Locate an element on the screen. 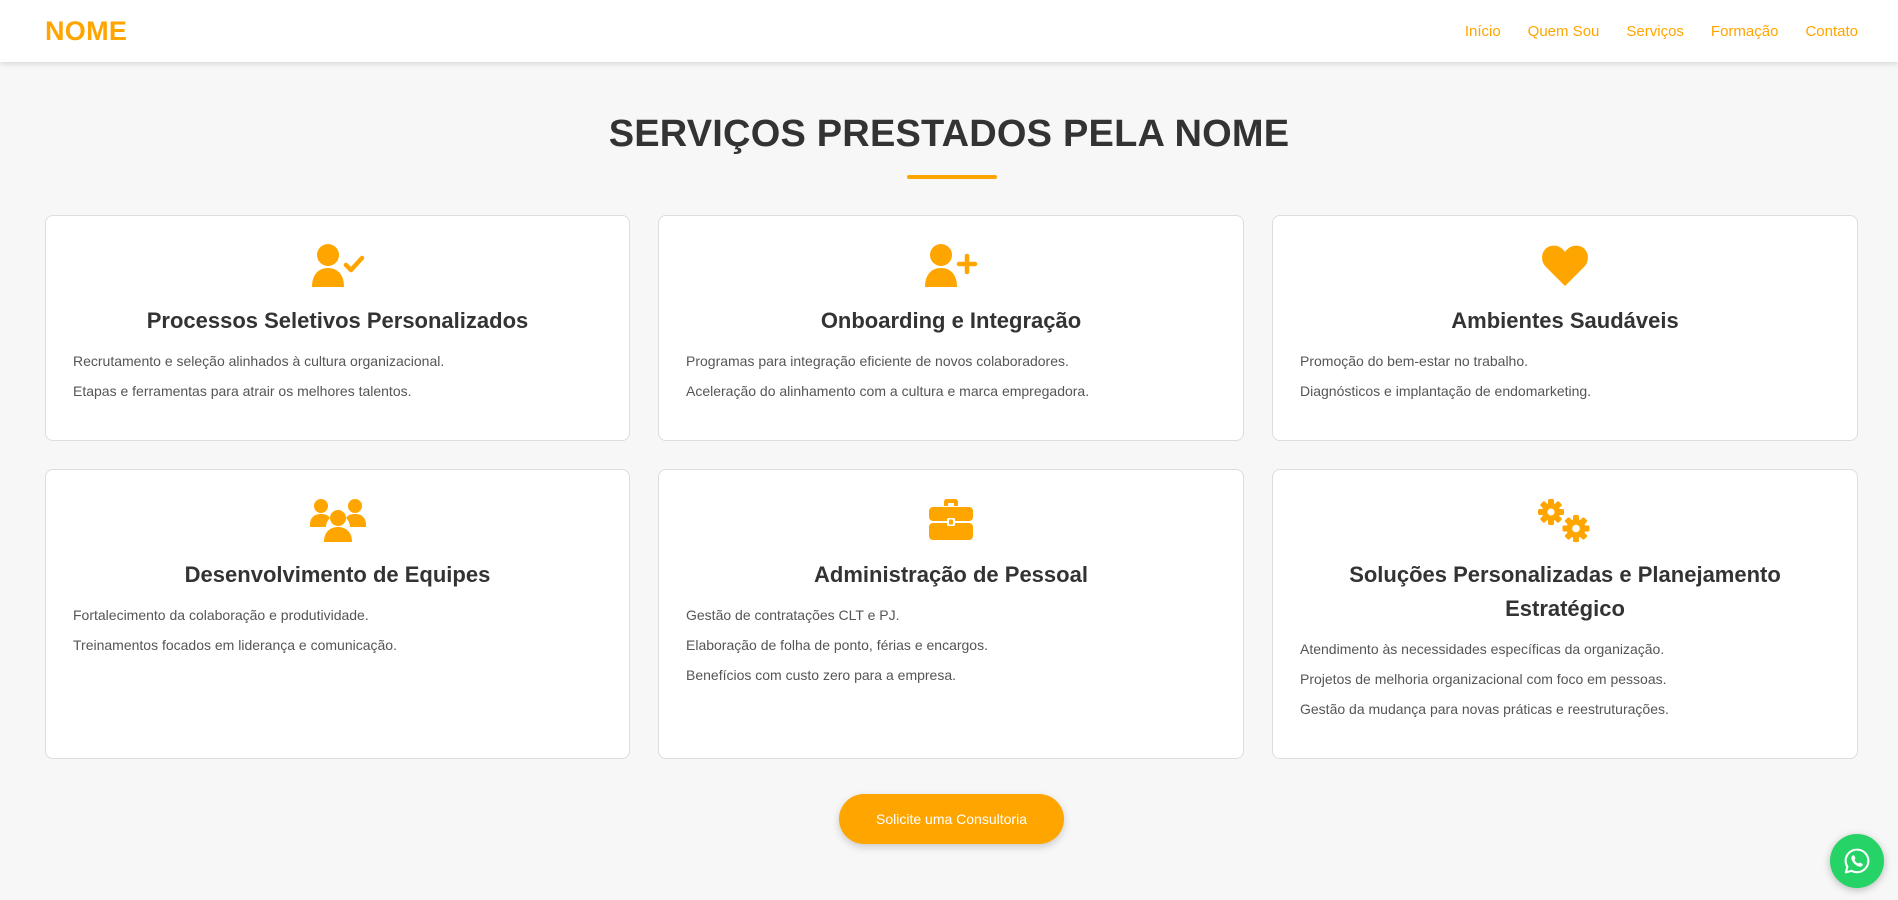 This screenshot has width=1898, height=900. whatsapp-button is located at coordinates (1857, 861).